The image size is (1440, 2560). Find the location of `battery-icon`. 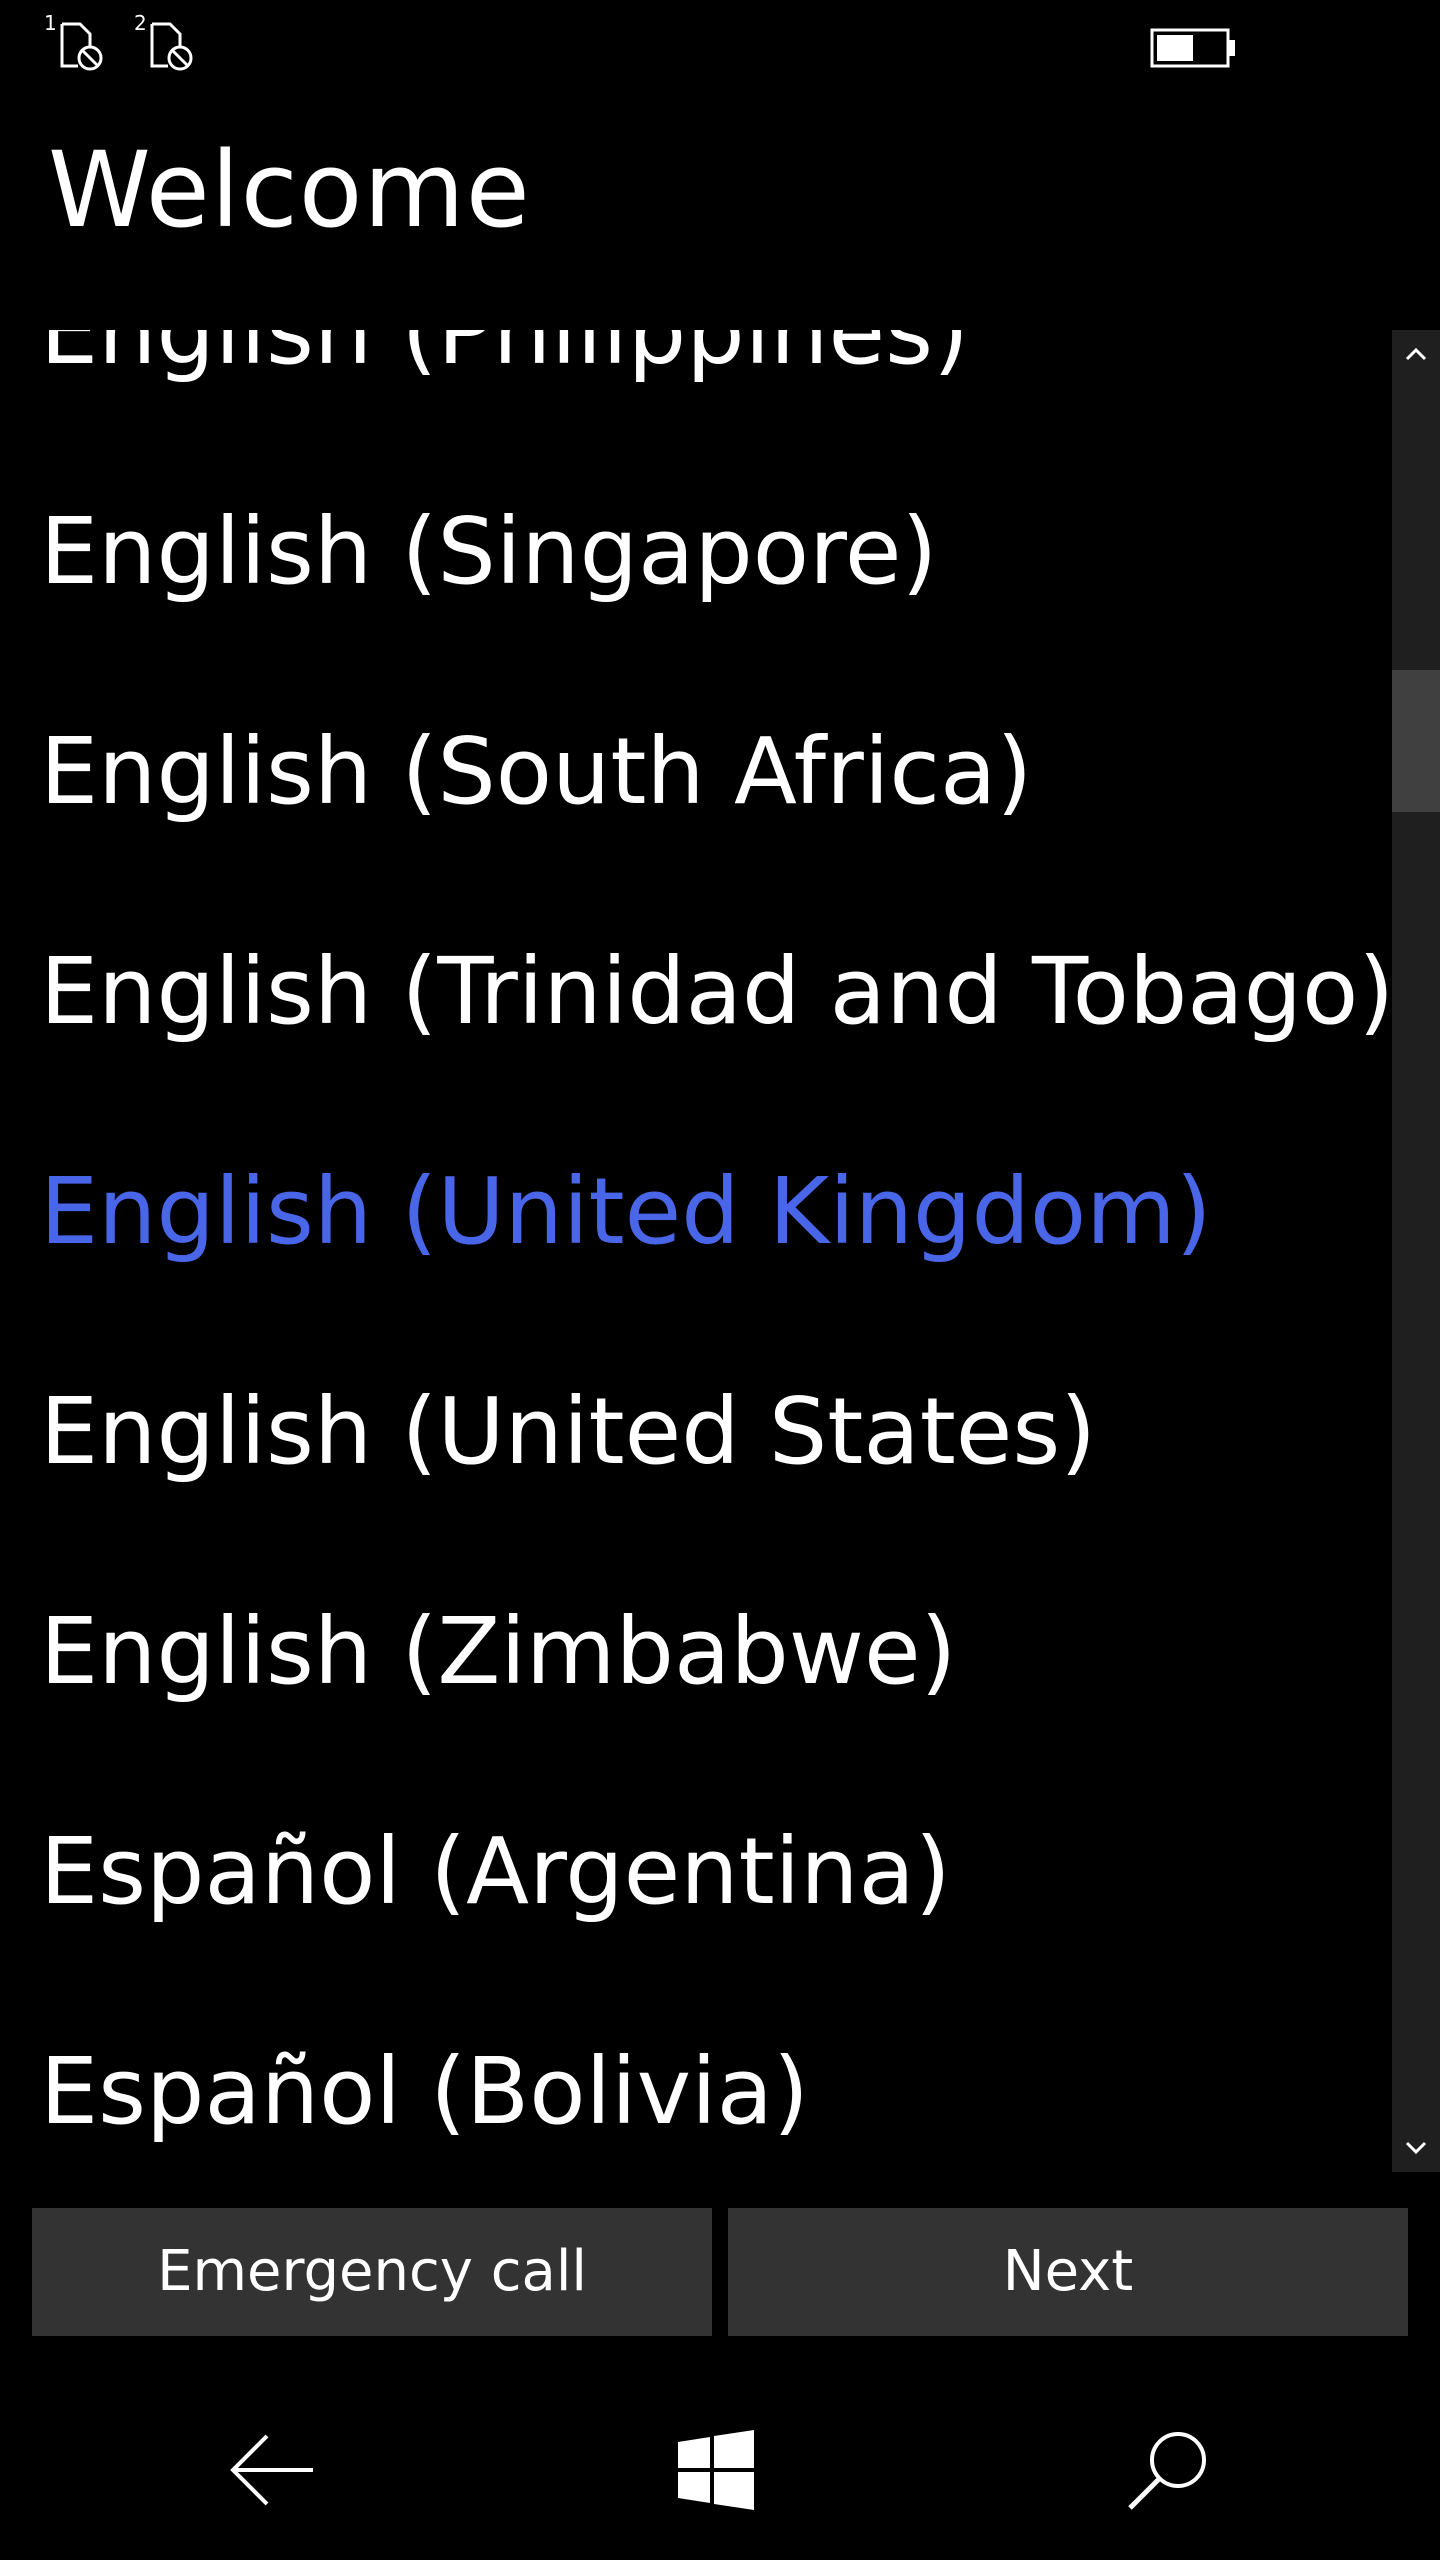

battery-icon is located at coordinates (1194, 48).